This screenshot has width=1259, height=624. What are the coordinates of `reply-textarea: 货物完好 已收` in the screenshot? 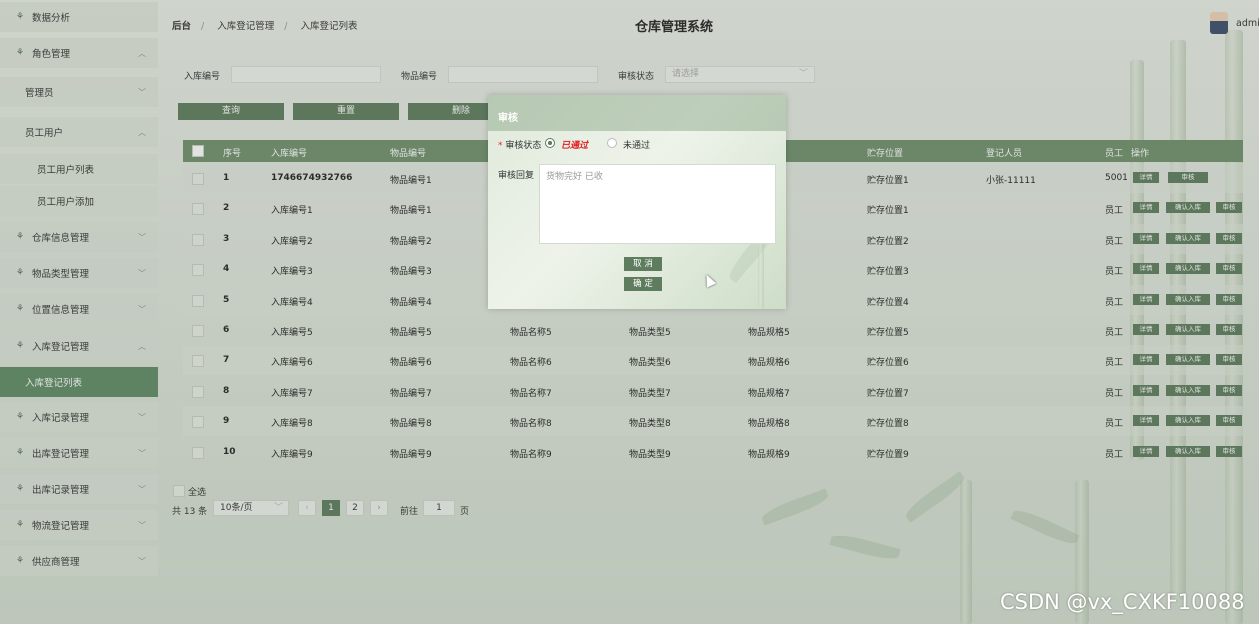 It's located at (657, 204).